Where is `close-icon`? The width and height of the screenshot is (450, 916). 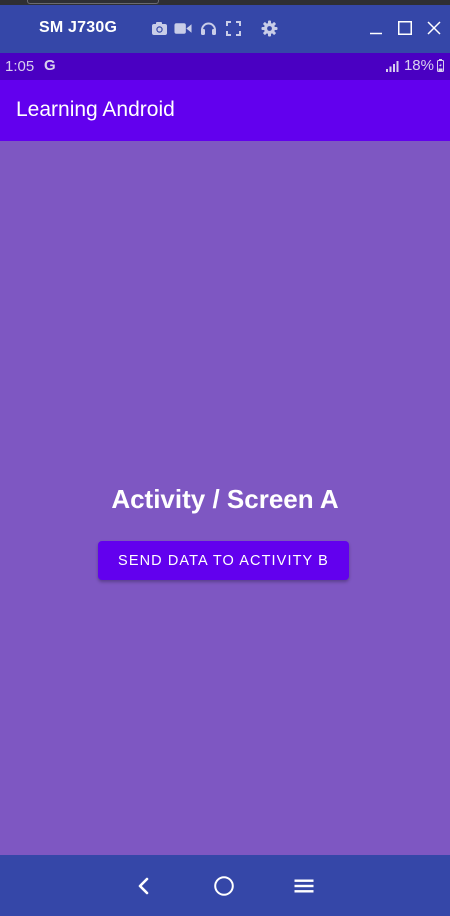
close-icon is located at coordinates (434, 28).